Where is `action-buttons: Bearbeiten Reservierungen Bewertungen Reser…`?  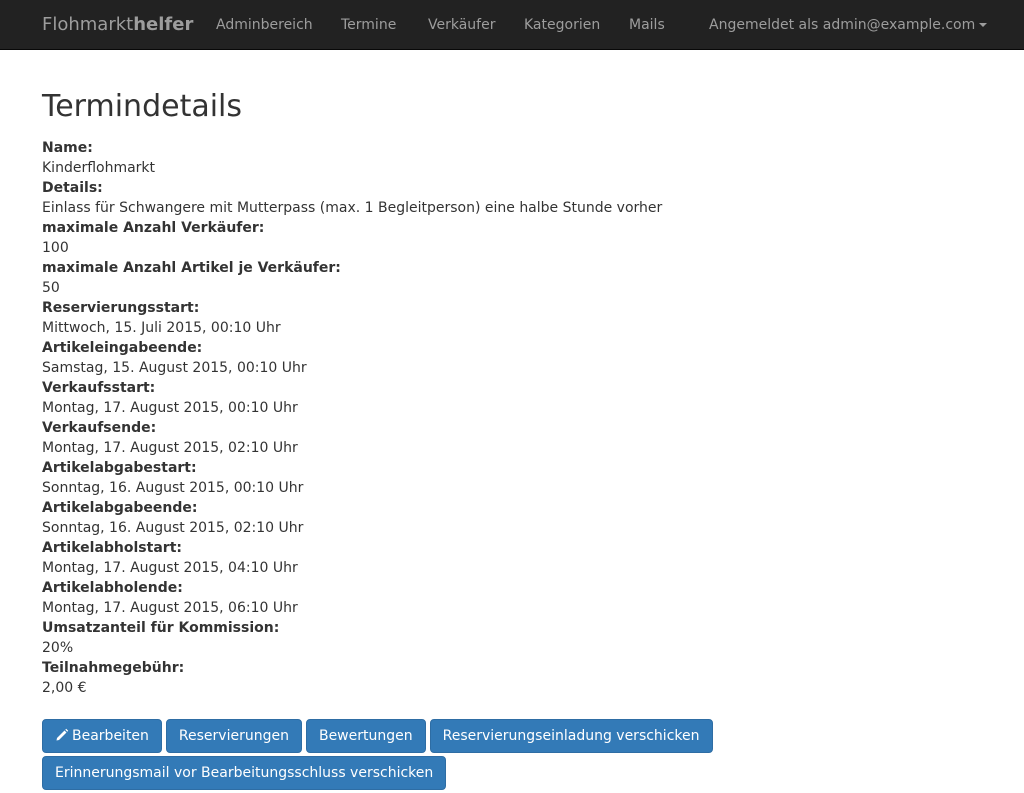 action-buttons: Bearbeiten Reservierungen Bewertungen Reser… is located at coordinates (402, 756).